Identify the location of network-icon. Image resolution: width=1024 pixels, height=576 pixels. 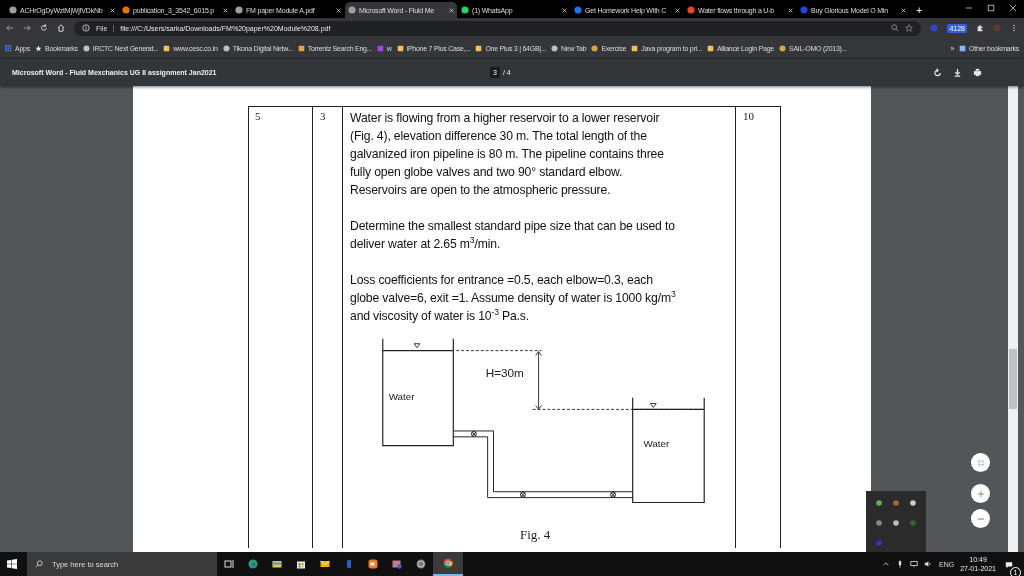
(914, 564).